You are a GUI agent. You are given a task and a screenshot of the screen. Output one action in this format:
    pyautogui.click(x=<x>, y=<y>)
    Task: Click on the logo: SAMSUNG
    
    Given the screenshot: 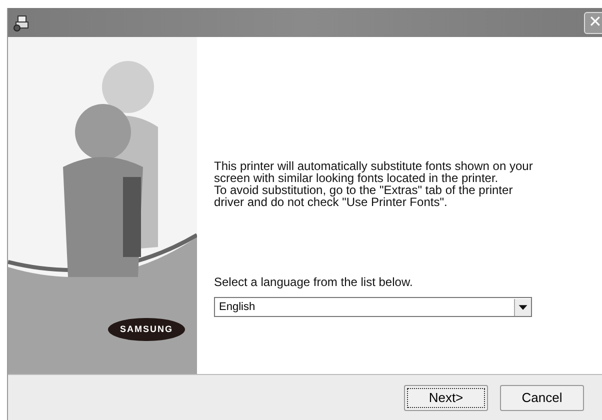 What is the action you would take?
    pyautogui.click(x=146, y=330)
    